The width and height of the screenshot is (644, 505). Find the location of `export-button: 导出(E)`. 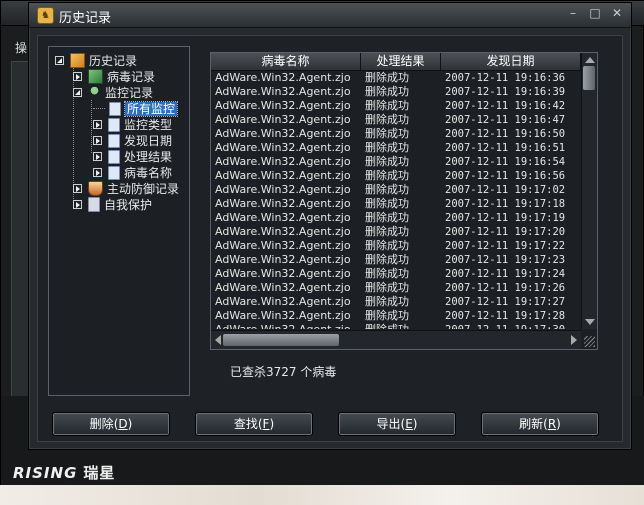

export-button: 导出(E) is located at coordinates (397, 424).